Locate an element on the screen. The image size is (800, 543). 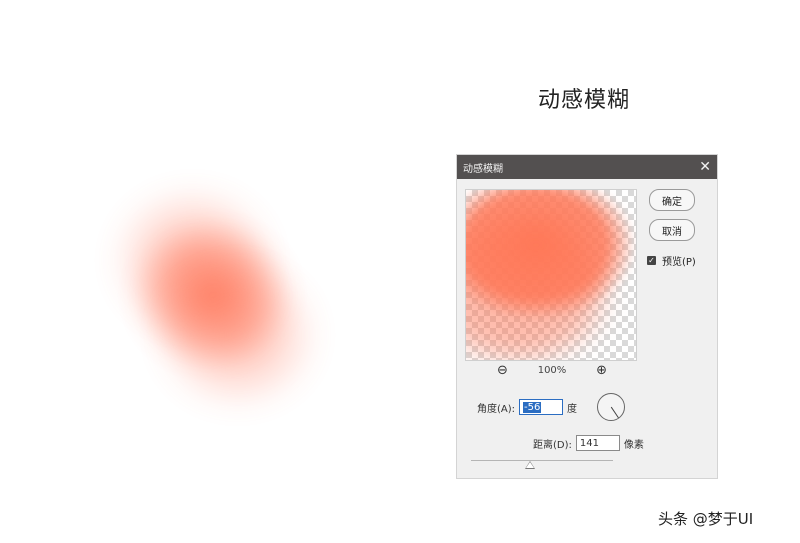
angle-row: 角度(A): -56 度 is located at coordinates (527, 407).